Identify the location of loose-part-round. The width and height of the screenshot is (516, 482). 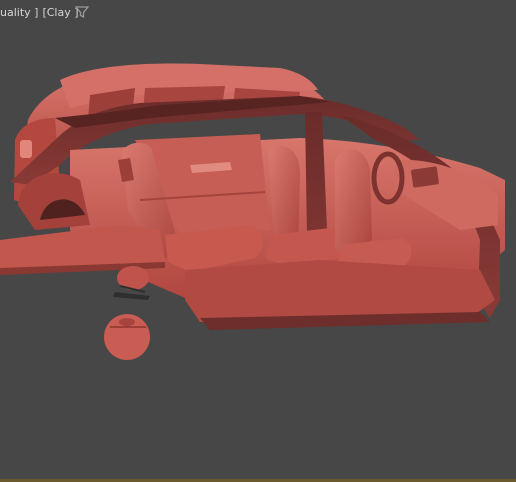
(127, 337).